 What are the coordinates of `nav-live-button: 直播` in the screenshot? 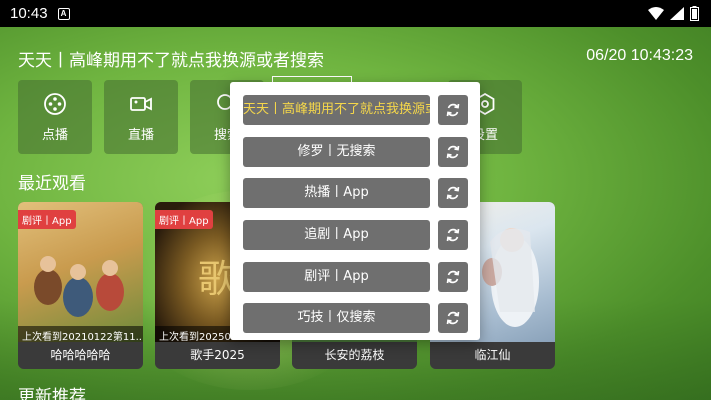 It's located at (141, 117).